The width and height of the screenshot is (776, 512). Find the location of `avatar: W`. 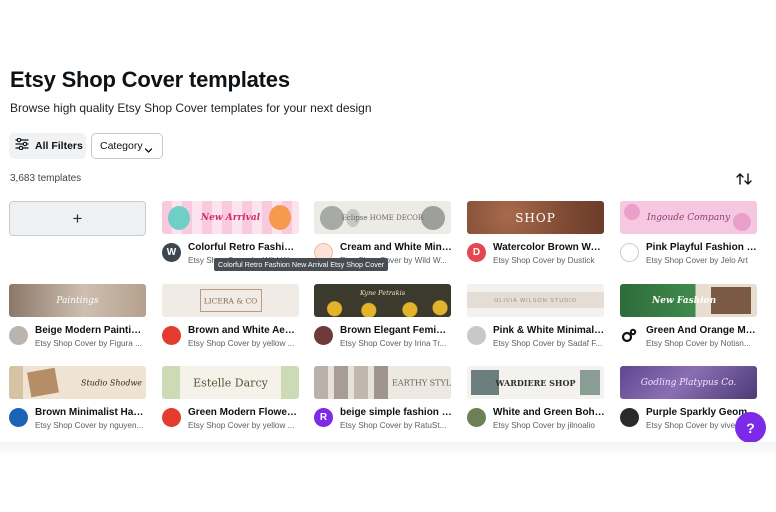

avatar: W is located at coordinates (171, 252).